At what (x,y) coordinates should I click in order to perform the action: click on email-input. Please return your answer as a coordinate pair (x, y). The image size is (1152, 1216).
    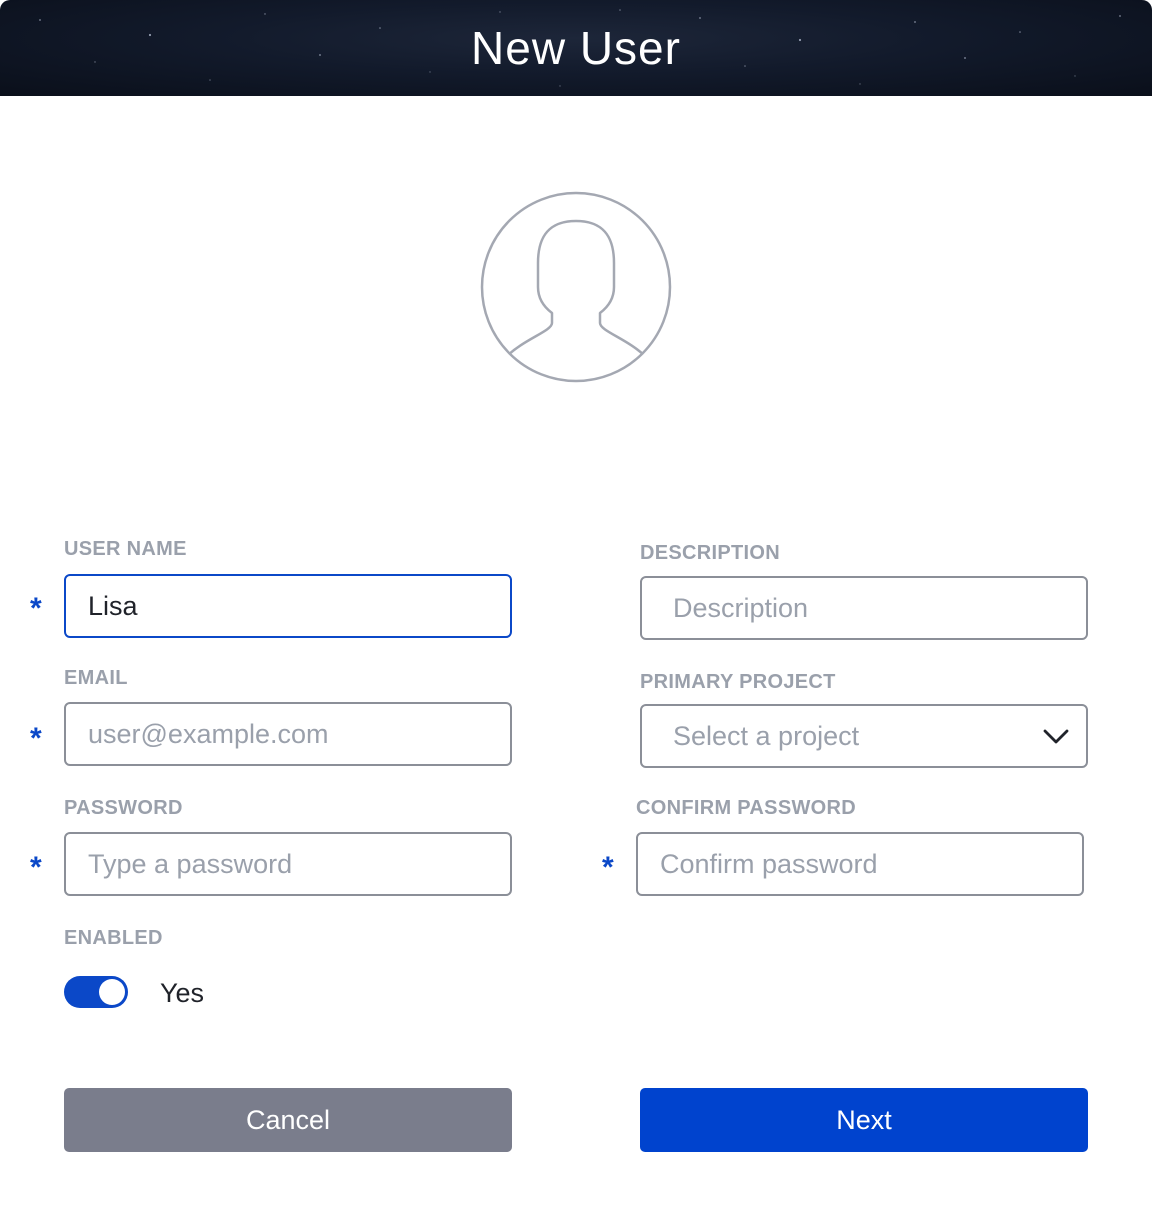
    Looking at the image, I should click on (288, 734).